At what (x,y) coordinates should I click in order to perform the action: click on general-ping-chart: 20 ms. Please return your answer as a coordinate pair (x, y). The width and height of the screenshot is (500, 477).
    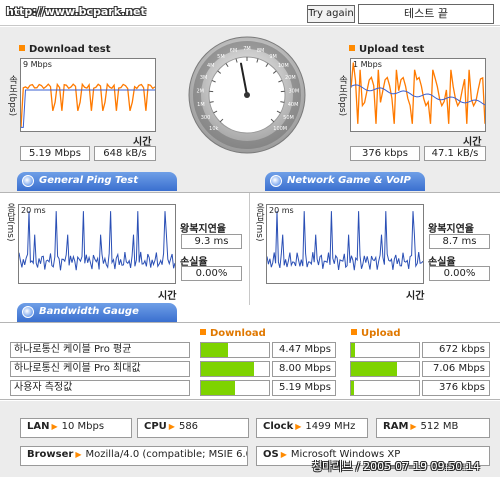
    Looking at the image, I should click on (97, 244).